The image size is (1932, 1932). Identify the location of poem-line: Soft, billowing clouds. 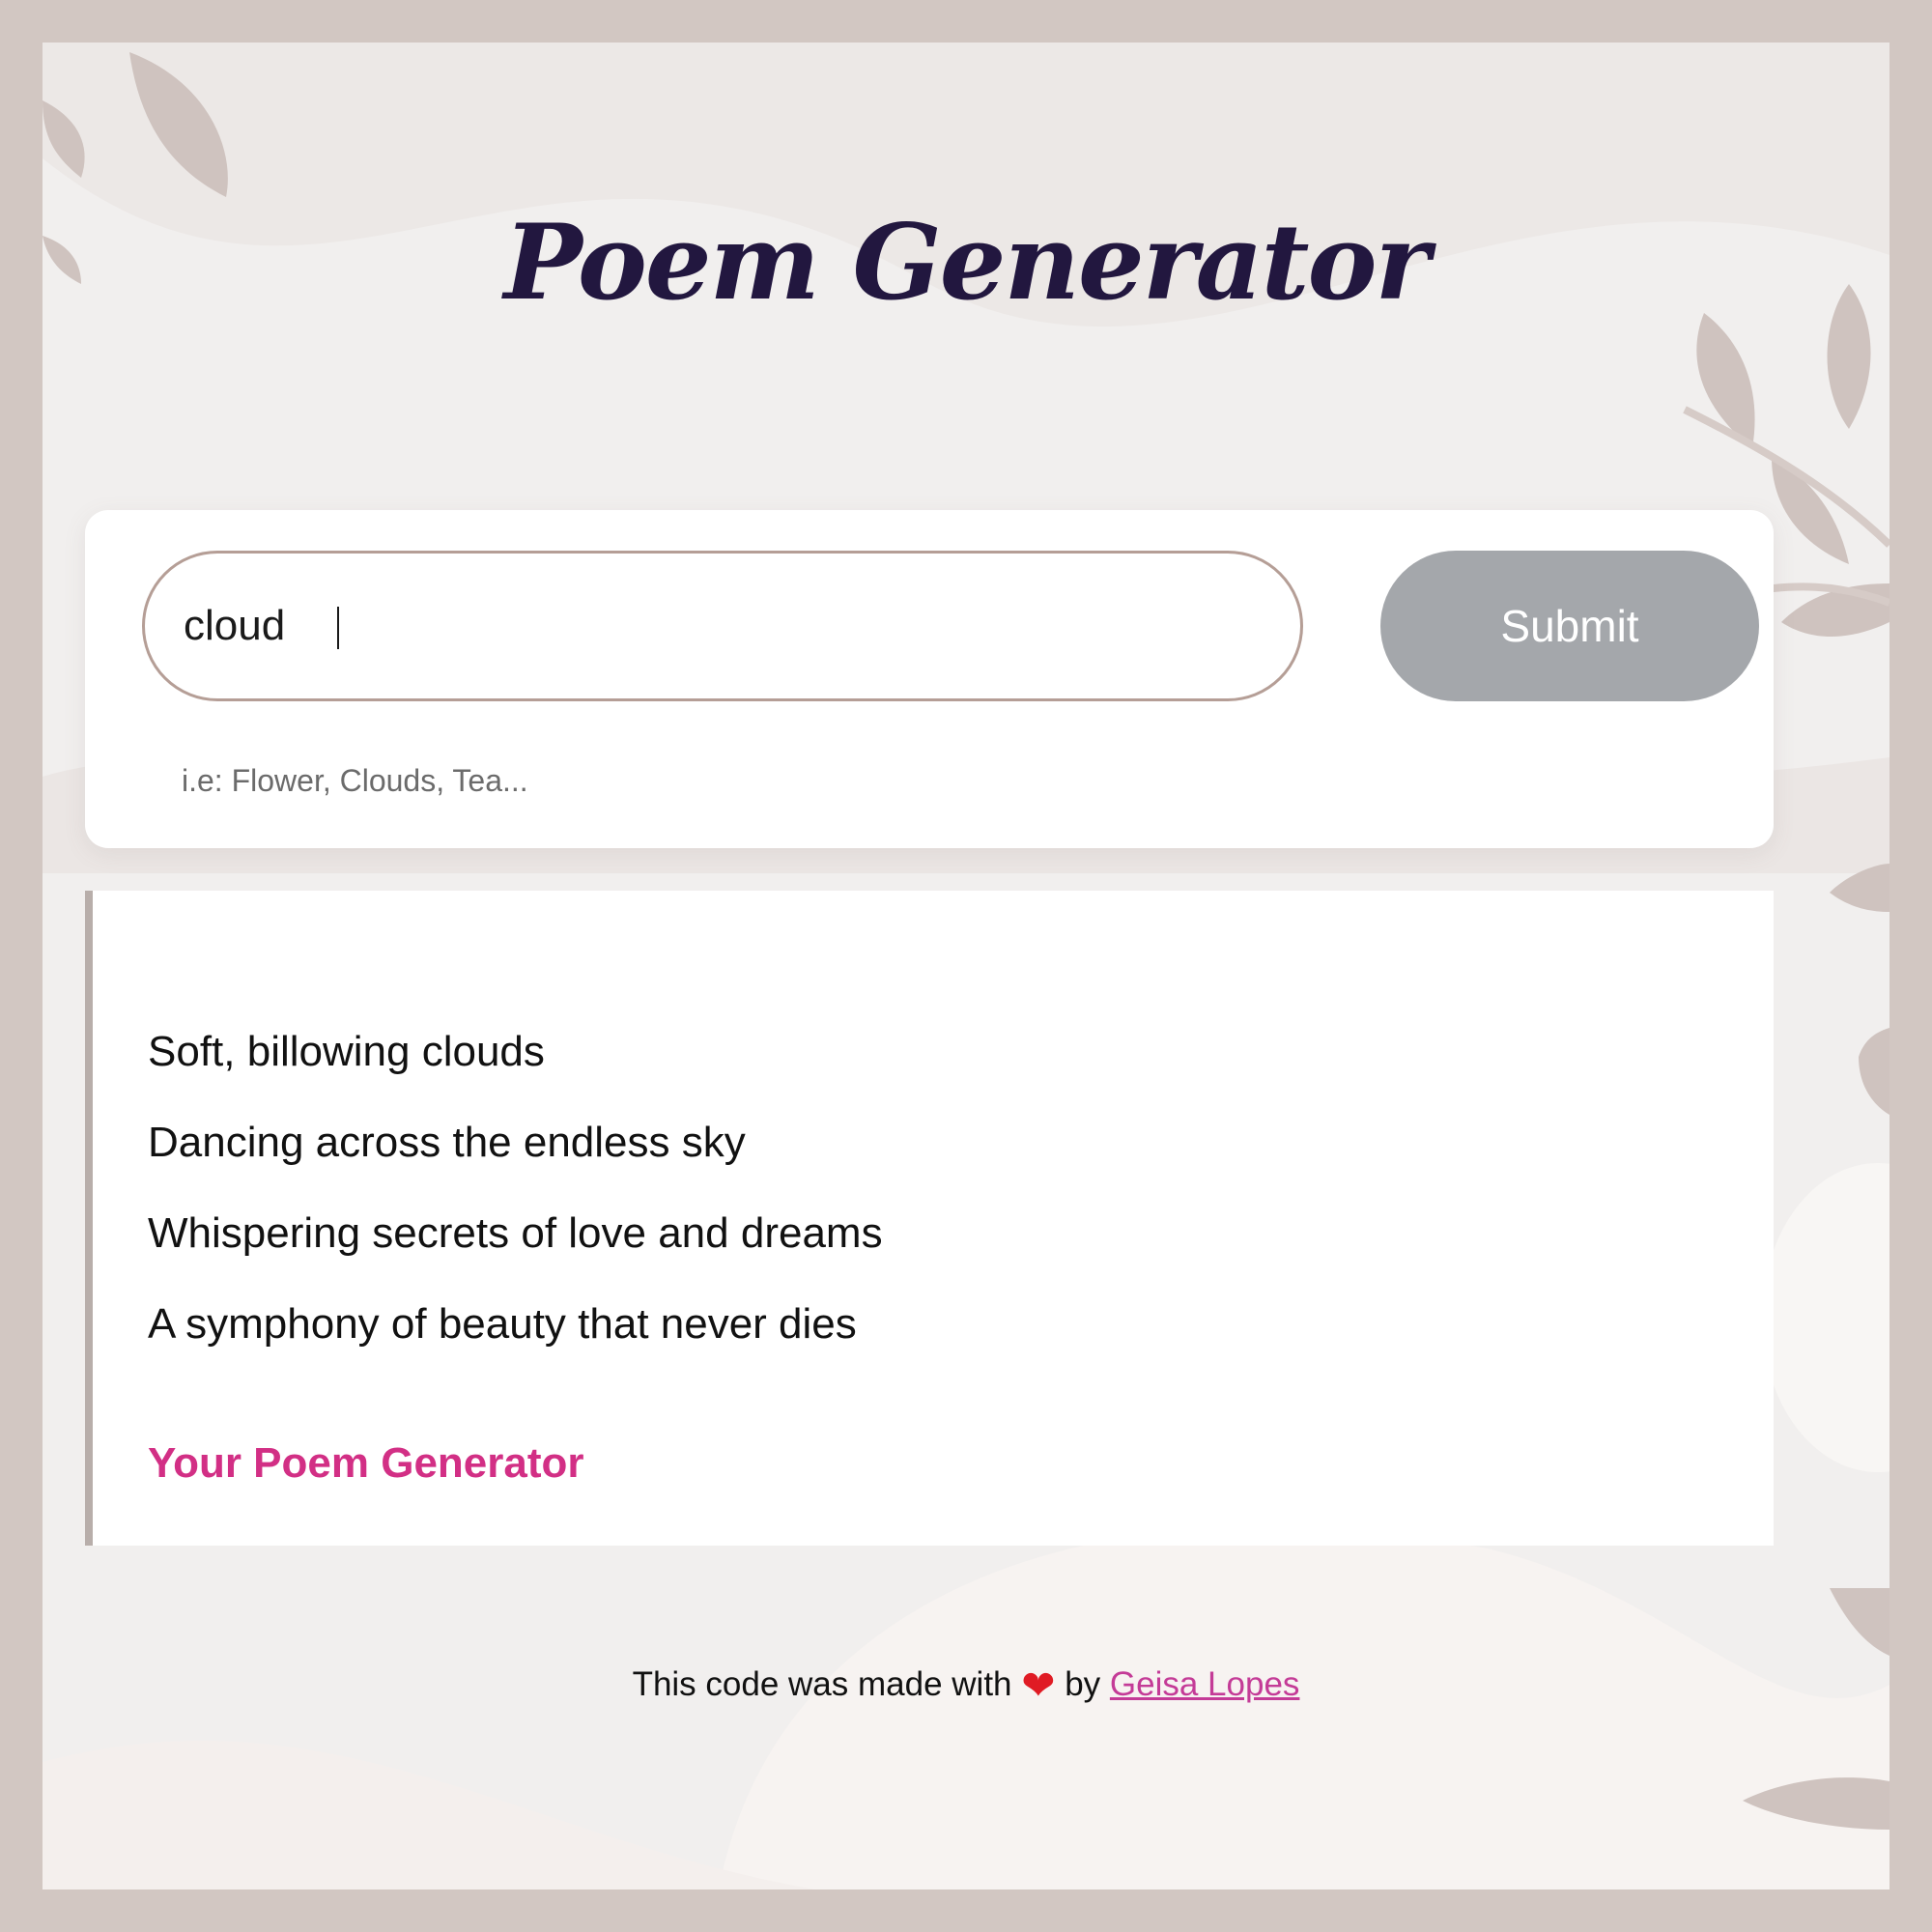
(346, 1051).